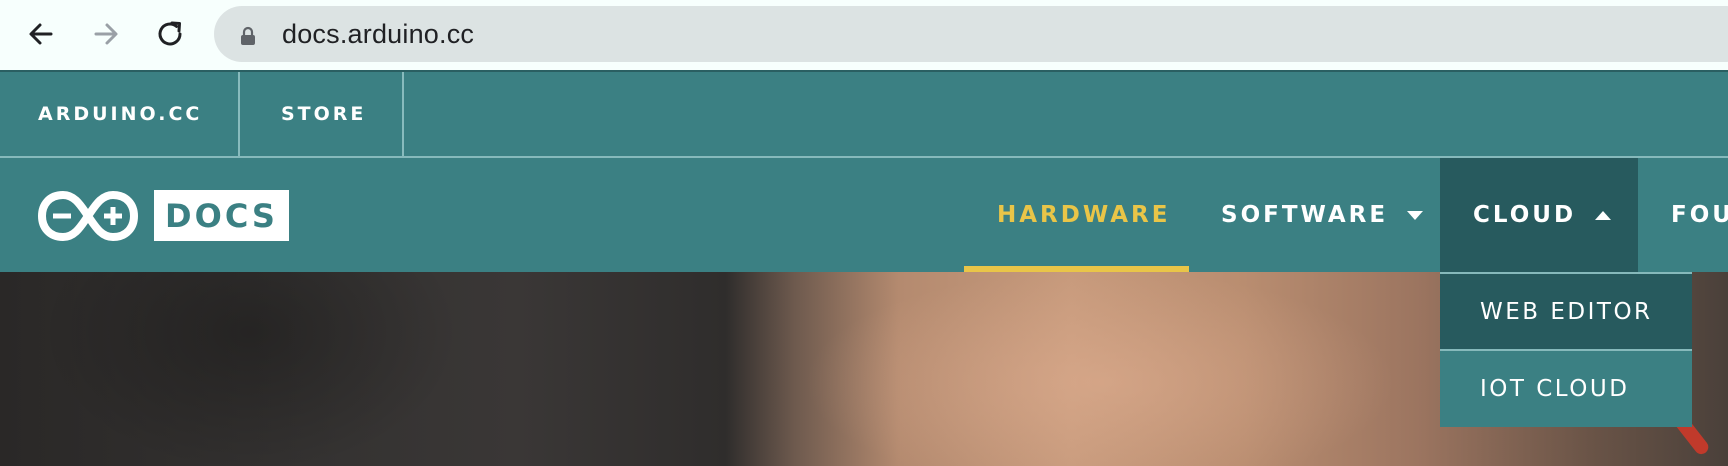  I want to click on dropdown-item-web-editor: WEB EDITOR, so click(1566, 311).